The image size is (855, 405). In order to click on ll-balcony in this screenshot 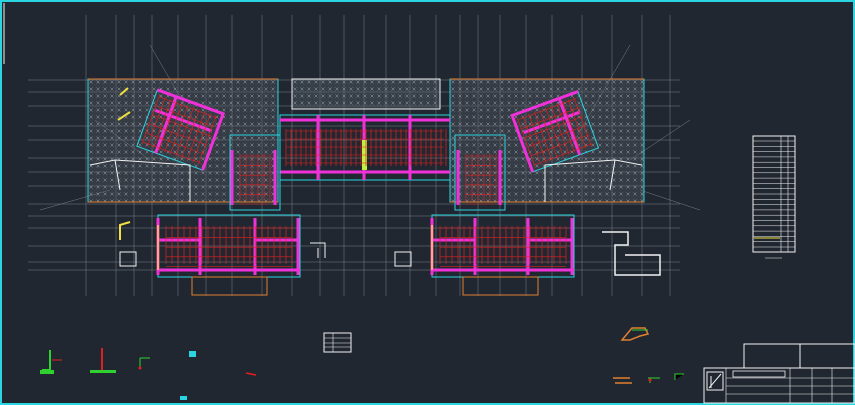, I will do `click(229, 286)`.